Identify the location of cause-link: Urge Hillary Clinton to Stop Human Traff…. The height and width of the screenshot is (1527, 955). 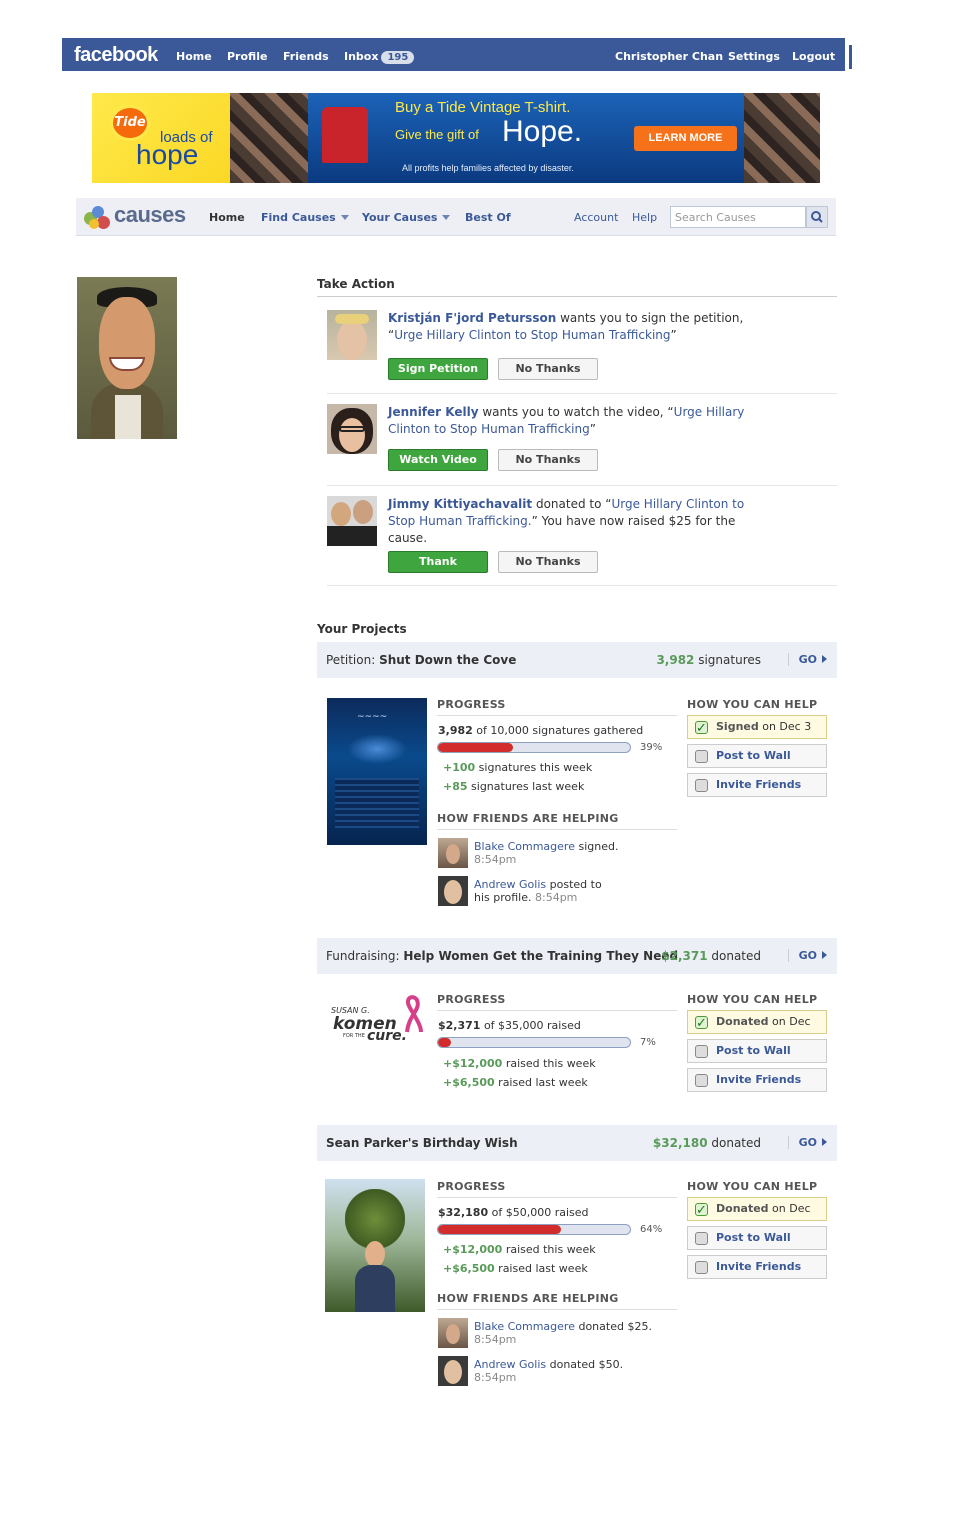
(532, 335).